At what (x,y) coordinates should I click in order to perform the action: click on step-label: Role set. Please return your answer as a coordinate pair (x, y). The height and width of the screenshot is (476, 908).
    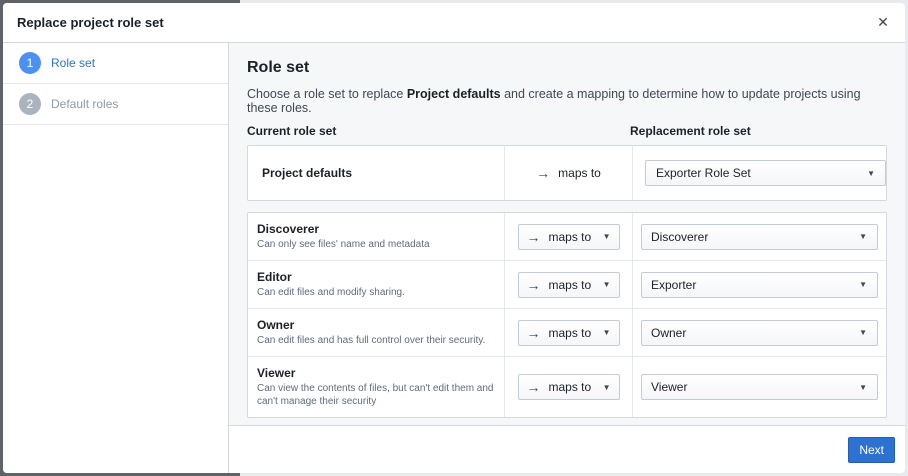
    Looking at the image, I should click on (73, 63).